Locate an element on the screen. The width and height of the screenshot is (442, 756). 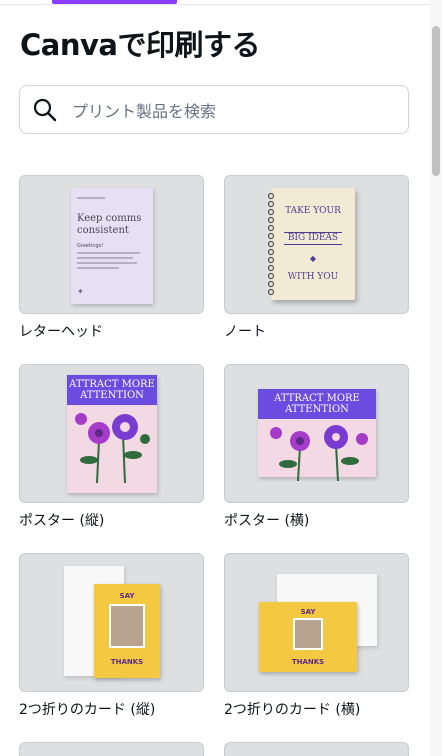
product-card-poster-vertical: ATTRACT MORE ATTENTION ポスター (縦) is located at coordinates (111, 447).